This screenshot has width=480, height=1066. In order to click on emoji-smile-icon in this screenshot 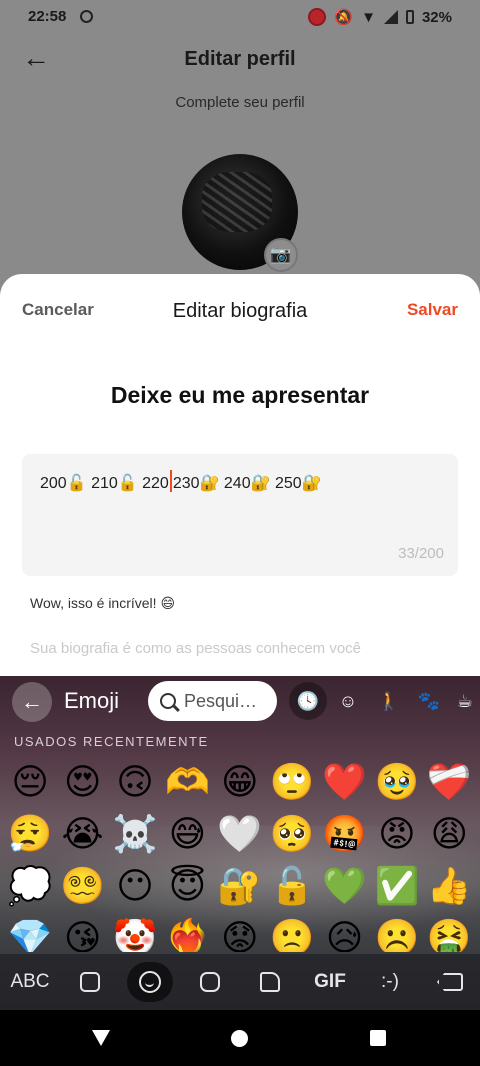, I will do `click(150, 981)`.